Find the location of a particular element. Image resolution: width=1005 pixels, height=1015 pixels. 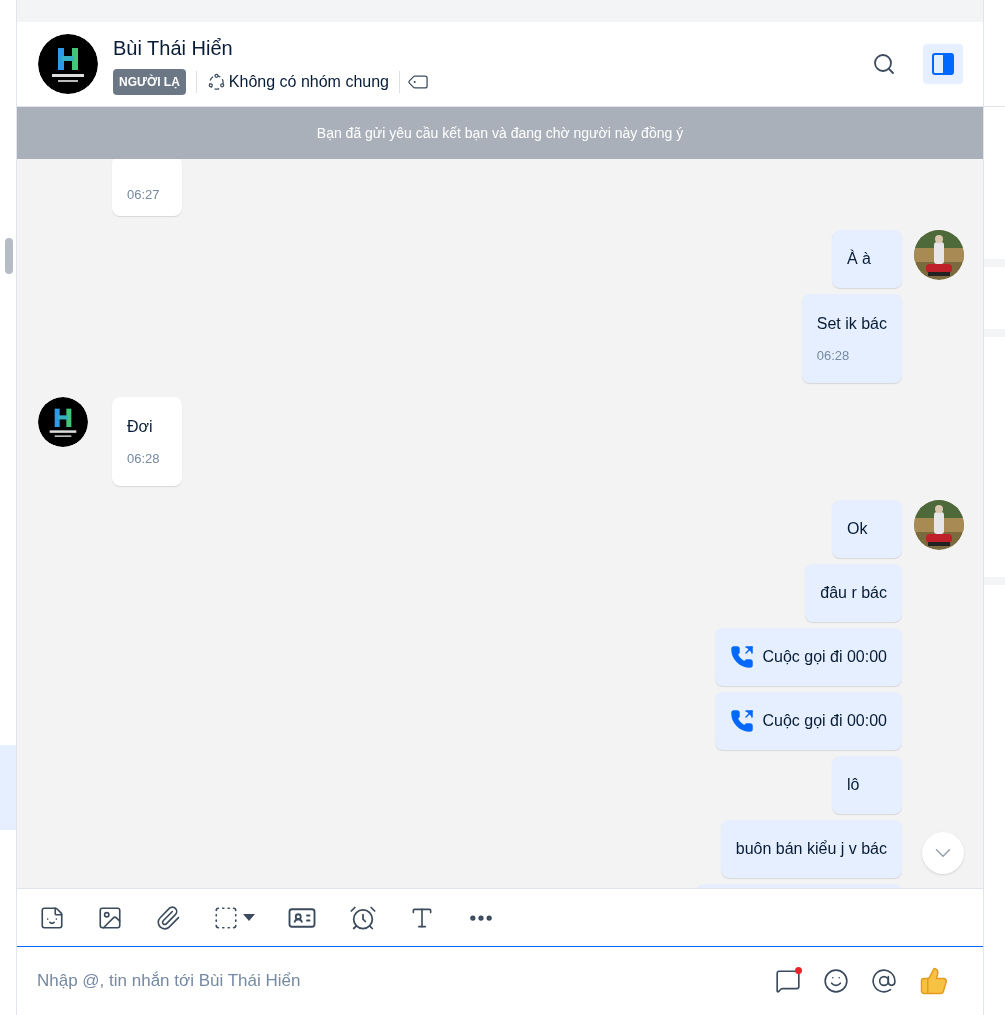

message-text: buôn bán kiểu j v bác is located at coordinates (811, 849).